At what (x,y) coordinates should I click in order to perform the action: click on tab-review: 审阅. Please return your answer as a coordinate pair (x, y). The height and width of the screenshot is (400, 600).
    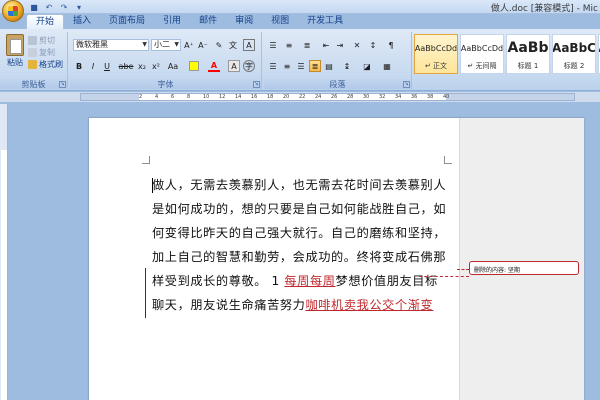
    Looking at the image, I should click on (244, 21).